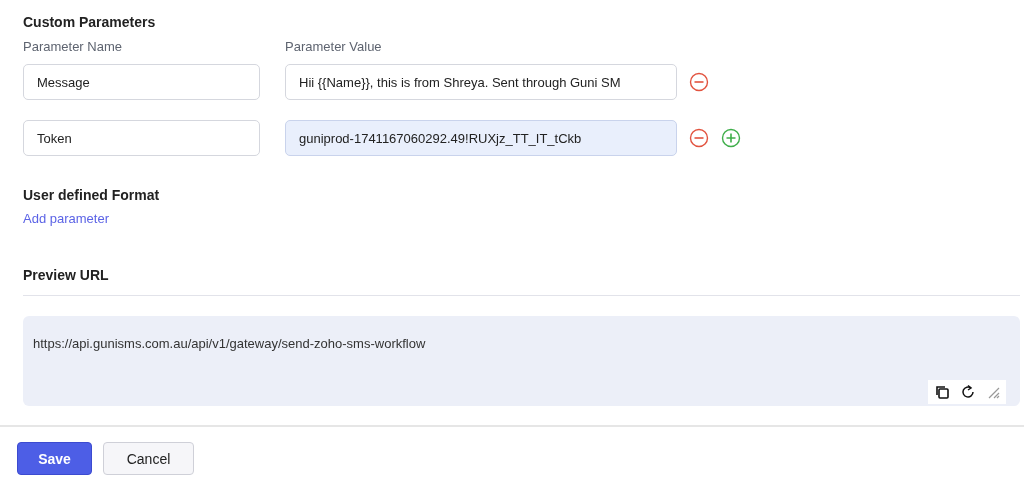 This screenshot has height=485, width=1024. Describe the element at coordinates (942, 392) in the screenshot. I see `copy-icon` at that location.